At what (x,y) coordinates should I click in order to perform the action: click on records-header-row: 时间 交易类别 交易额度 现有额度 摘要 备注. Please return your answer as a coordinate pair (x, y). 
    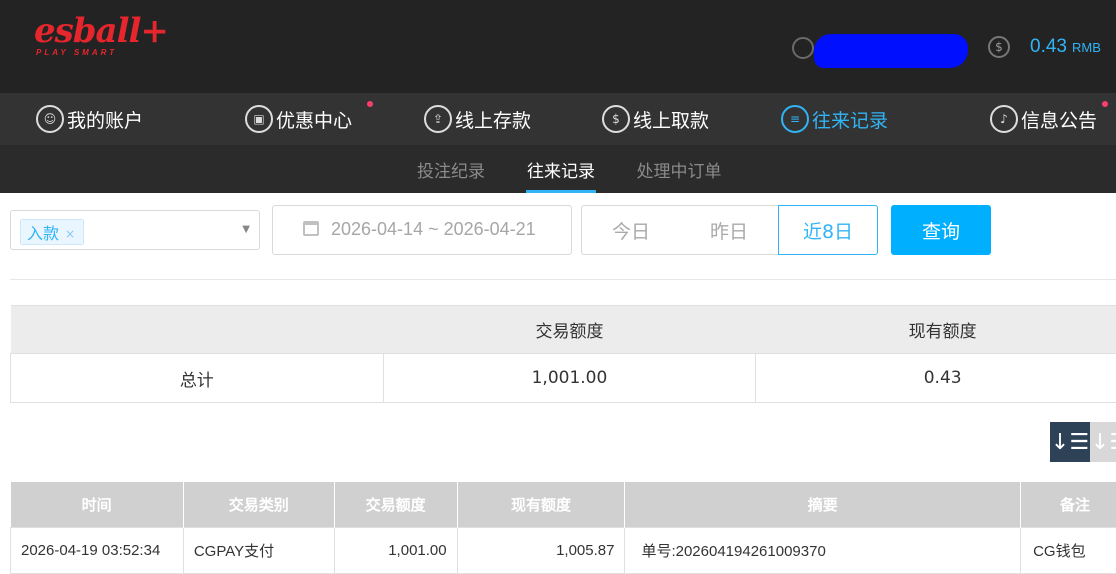
    Looking at the image, I should click on (563, 504).